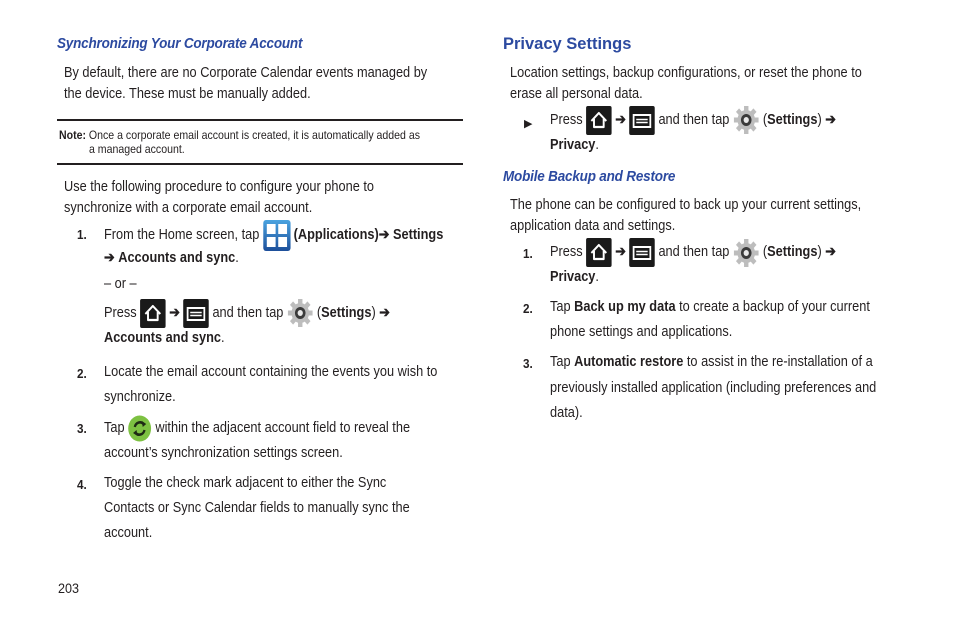  I want to click on step-text: to assist in the re-installation of a, so click(779, 362).